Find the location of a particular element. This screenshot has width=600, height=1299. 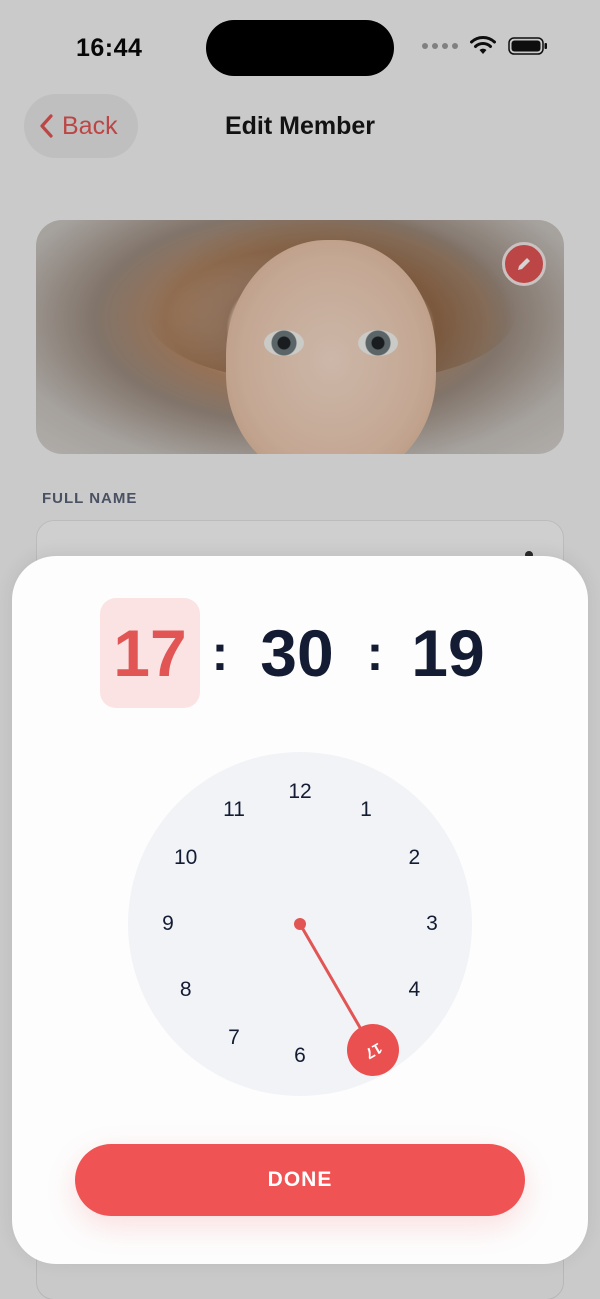

time-display: 17 : 30 : 19 is located at coordinates (300, 653).